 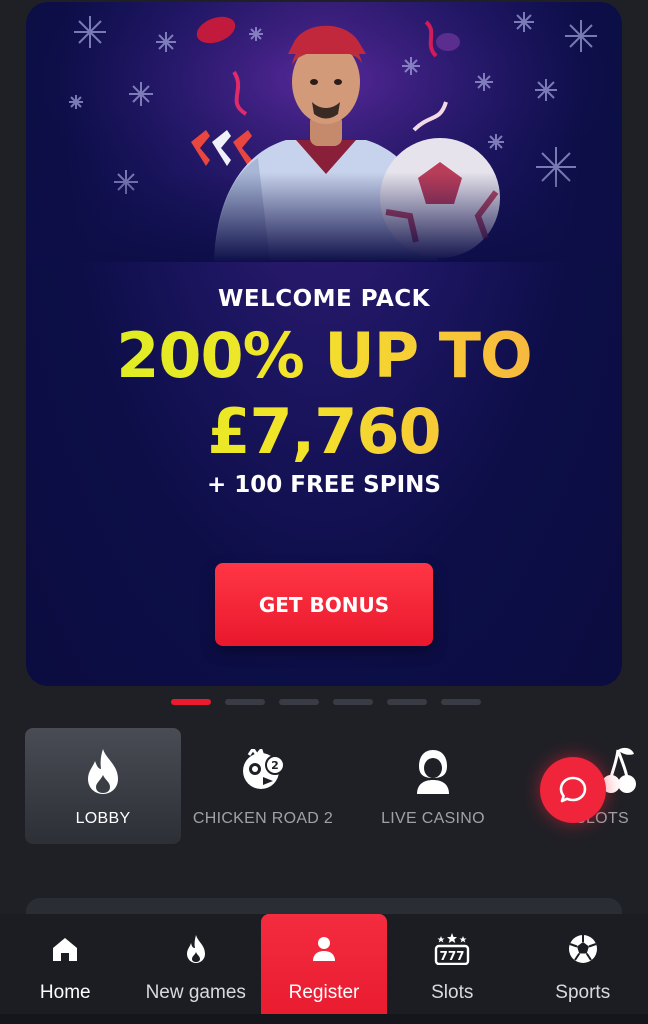 What do you see at coordinates (324, 604) in the screenshot?
I see `get-bonus-button: GET BONUS` at bounding box center [324, 604].